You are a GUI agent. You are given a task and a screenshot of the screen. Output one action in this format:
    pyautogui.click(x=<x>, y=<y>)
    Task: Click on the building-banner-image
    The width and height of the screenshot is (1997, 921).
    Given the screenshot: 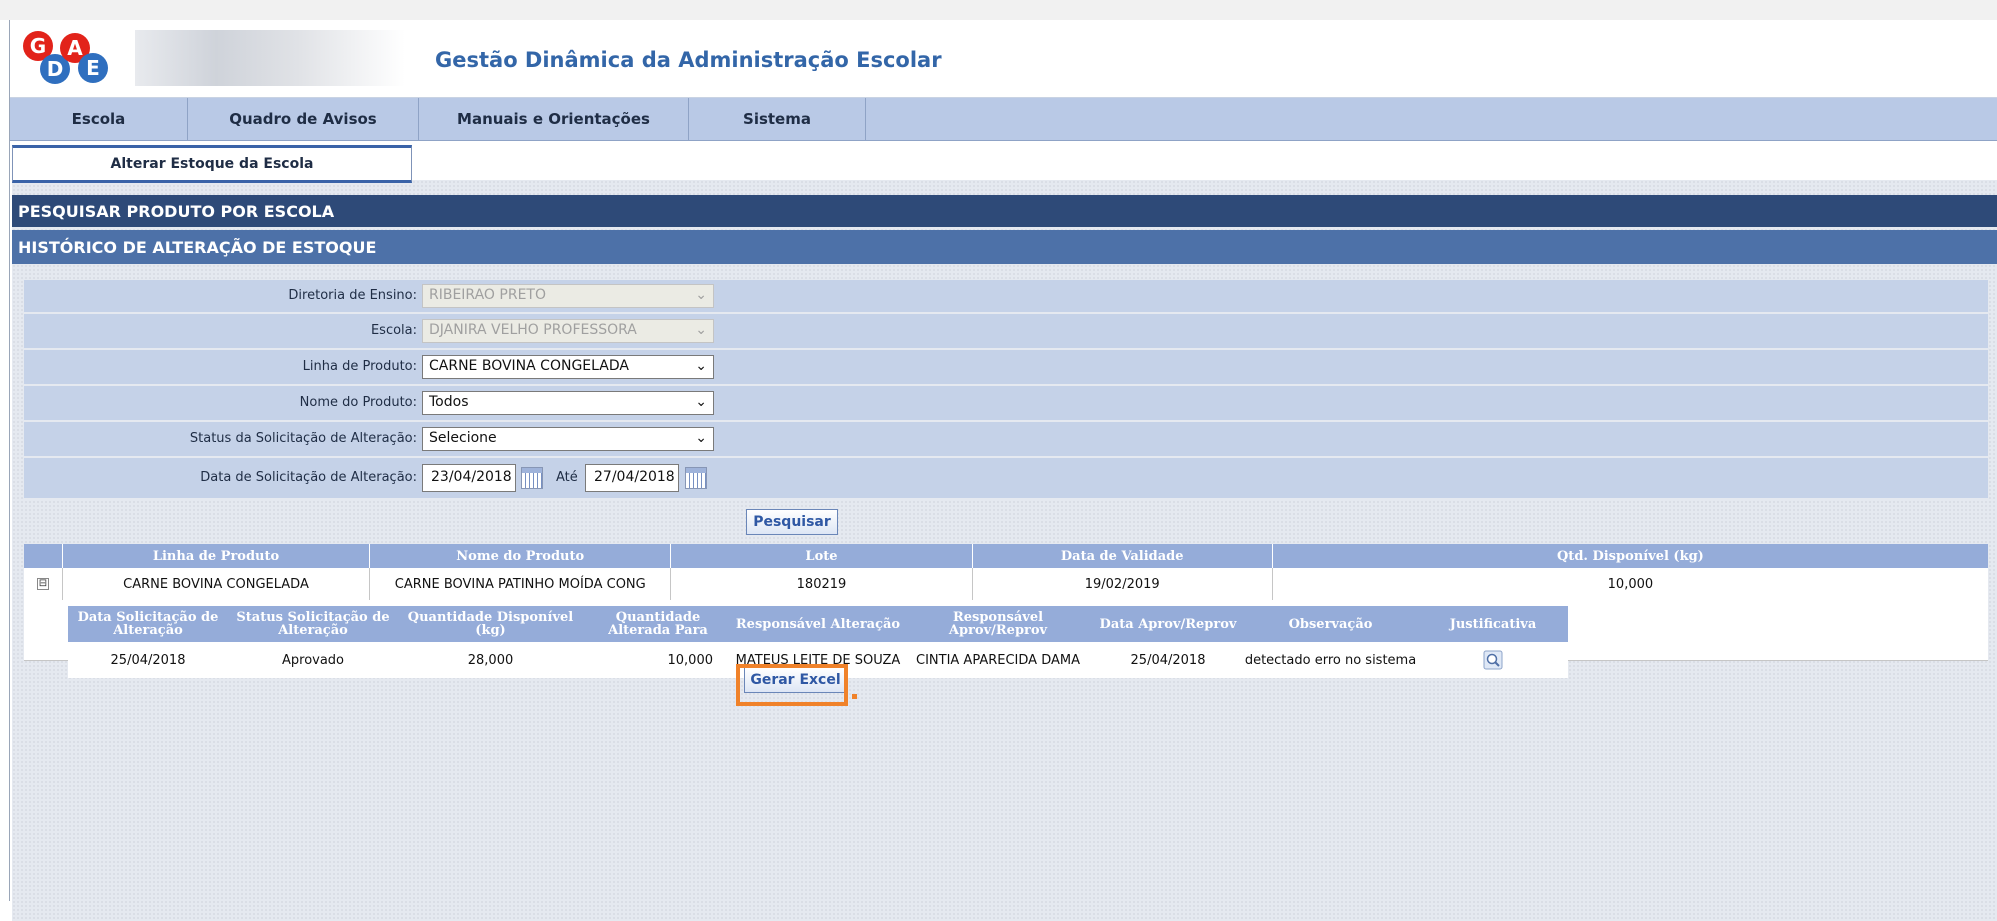 What is the action you would take?
    pyautogui.click(x=270, y=58)
    